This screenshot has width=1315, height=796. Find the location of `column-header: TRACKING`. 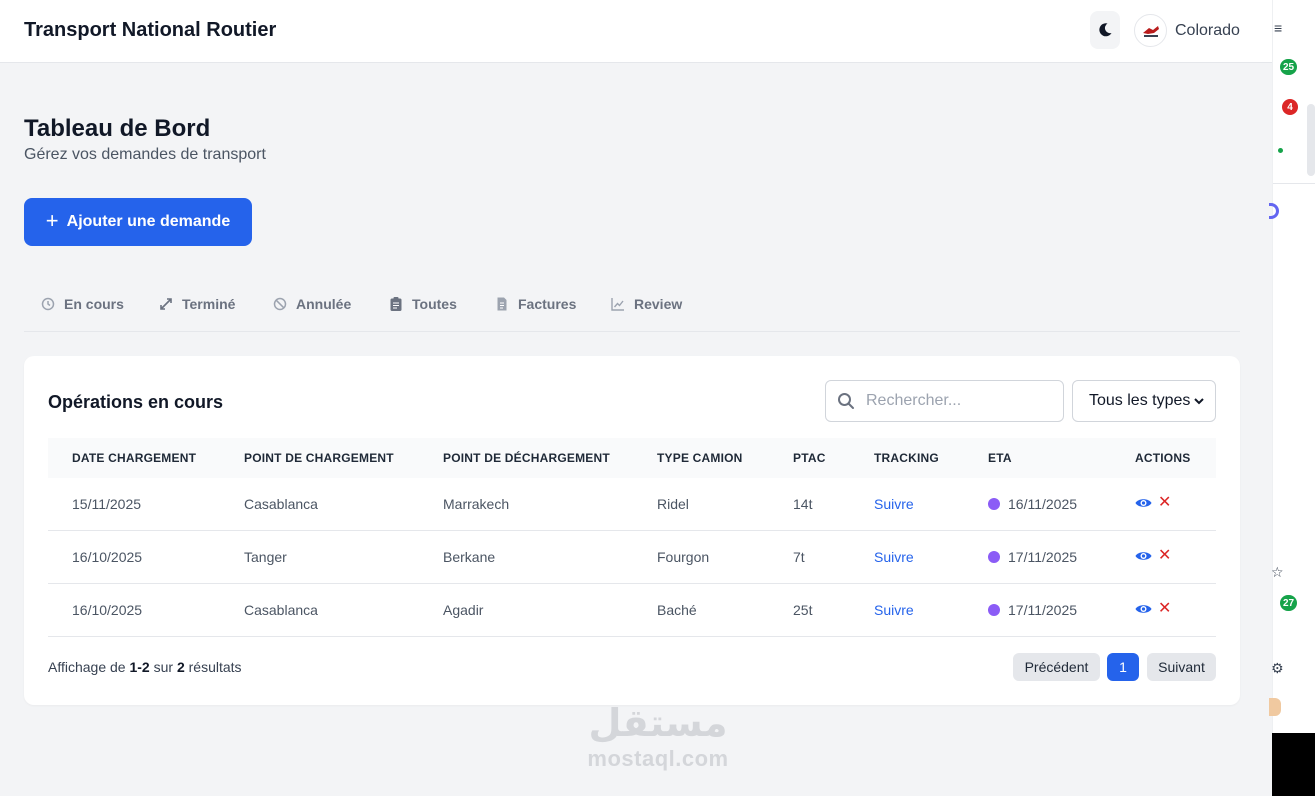

column-header: TRACKING is located at coordinates (906, 458).